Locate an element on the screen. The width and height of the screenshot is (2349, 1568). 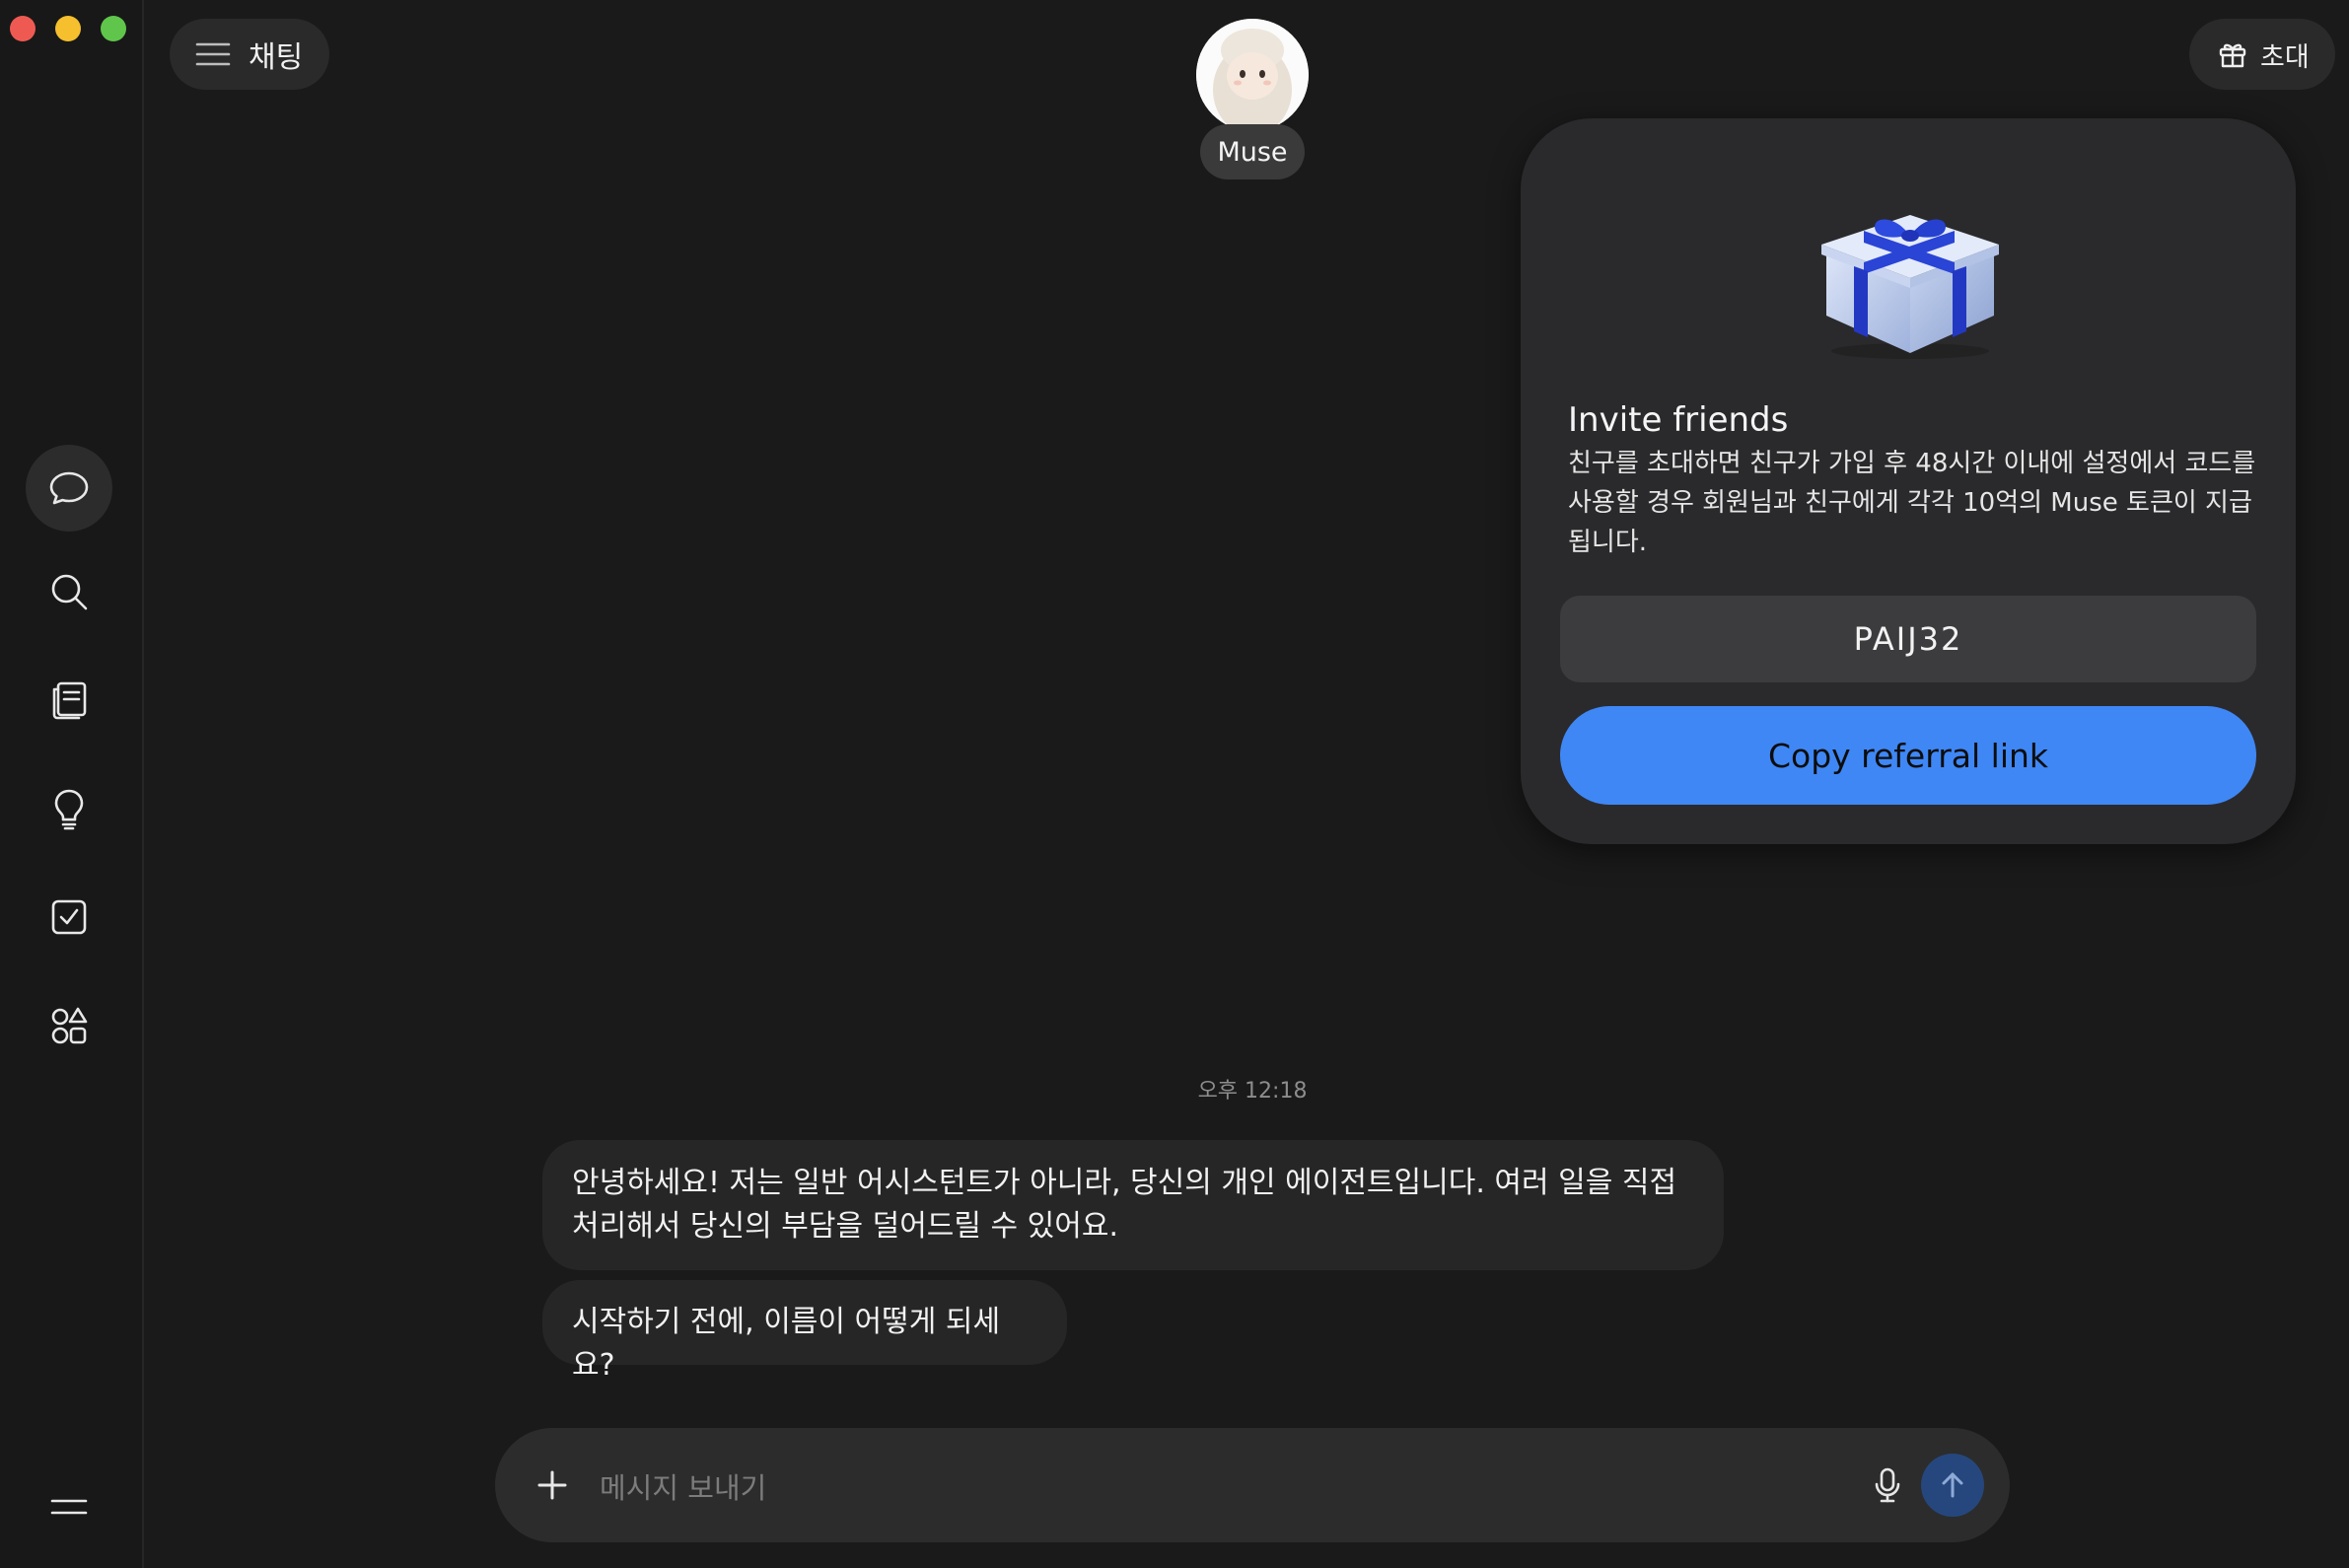
assistant-message: 시작하기 전에, 이름이 어떻게 되세요? is located at coordinates (804, 1331).